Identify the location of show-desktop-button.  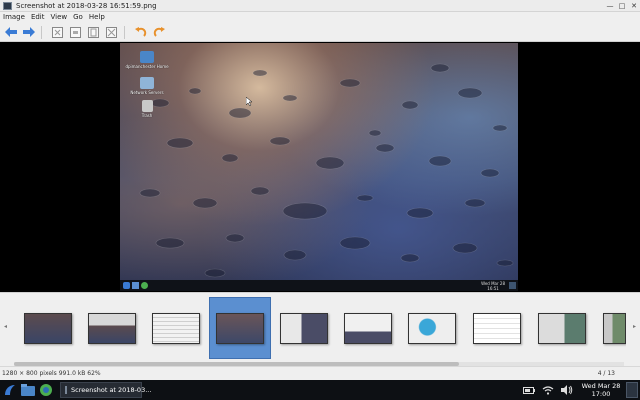
(632, 390).